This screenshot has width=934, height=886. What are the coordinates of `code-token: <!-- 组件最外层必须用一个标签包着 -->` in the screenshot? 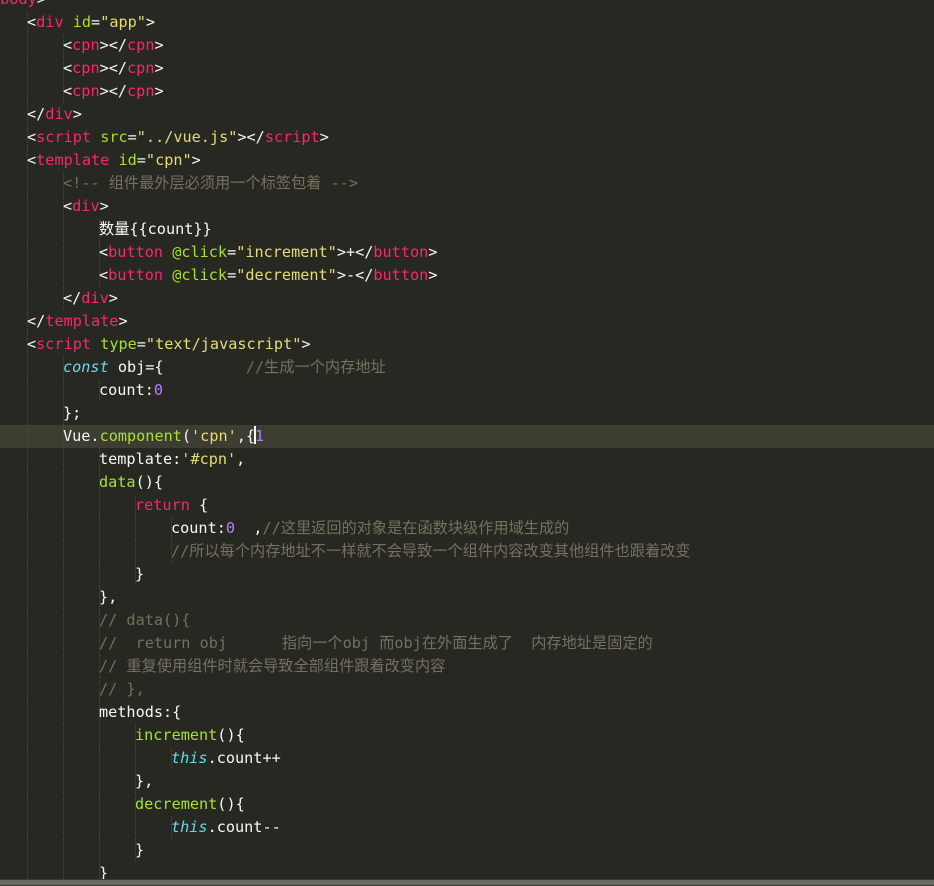 It's located at (210, 183).